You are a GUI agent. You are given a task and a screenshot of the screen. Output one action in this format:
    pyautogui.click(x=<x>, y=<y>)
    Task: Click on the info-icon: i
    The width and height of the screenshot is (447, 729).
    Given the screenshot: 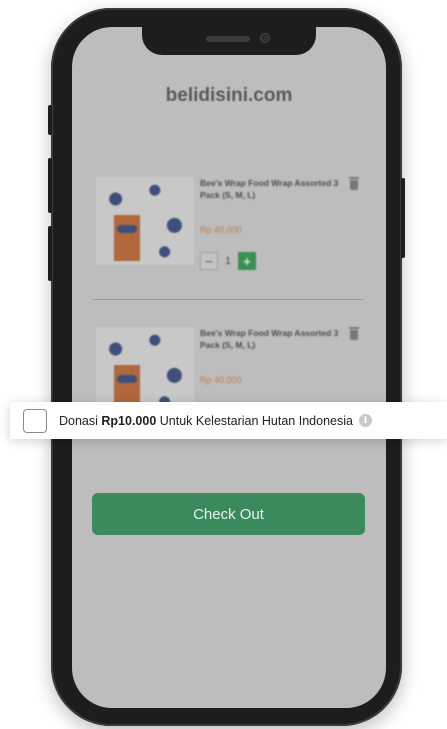 What is the action you would take?
    pyautogui.click(x=365, y=420)
    